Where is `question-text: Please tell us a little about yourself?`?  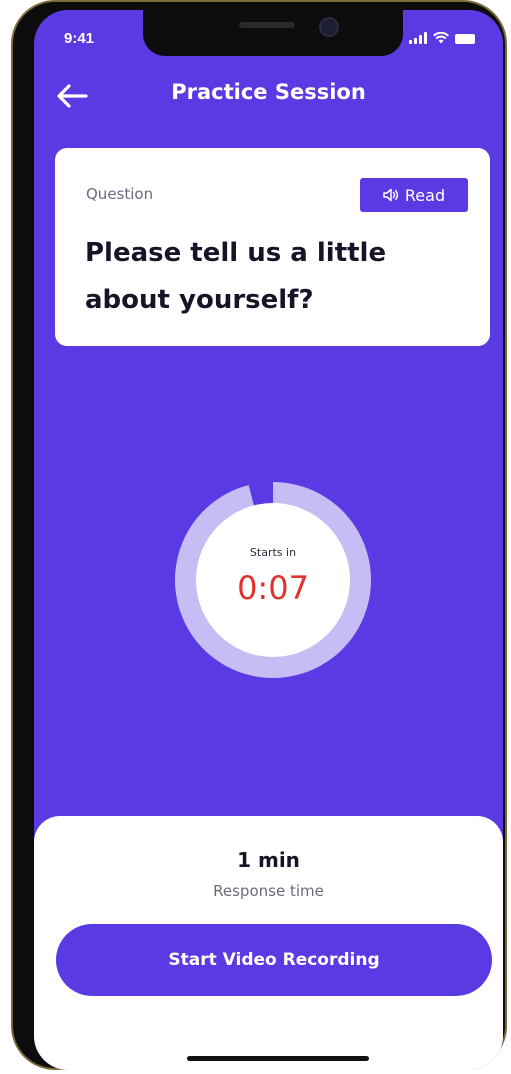
question-text: Please tell us a little about yourself? is located at coordinates (236, 276).